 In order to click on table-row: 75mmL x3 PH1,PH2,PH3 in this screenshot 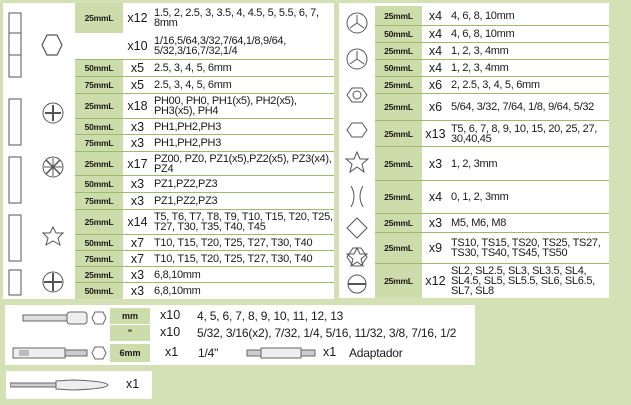, I will do `click(204, 143)`.